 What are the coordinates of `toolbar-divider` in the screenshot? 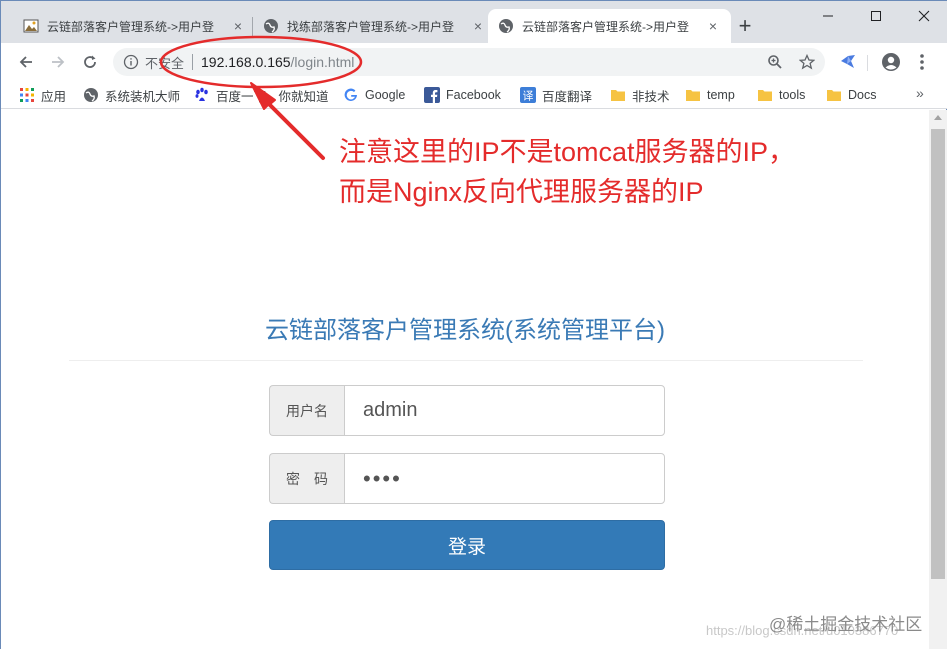 It's located at (867, 63).